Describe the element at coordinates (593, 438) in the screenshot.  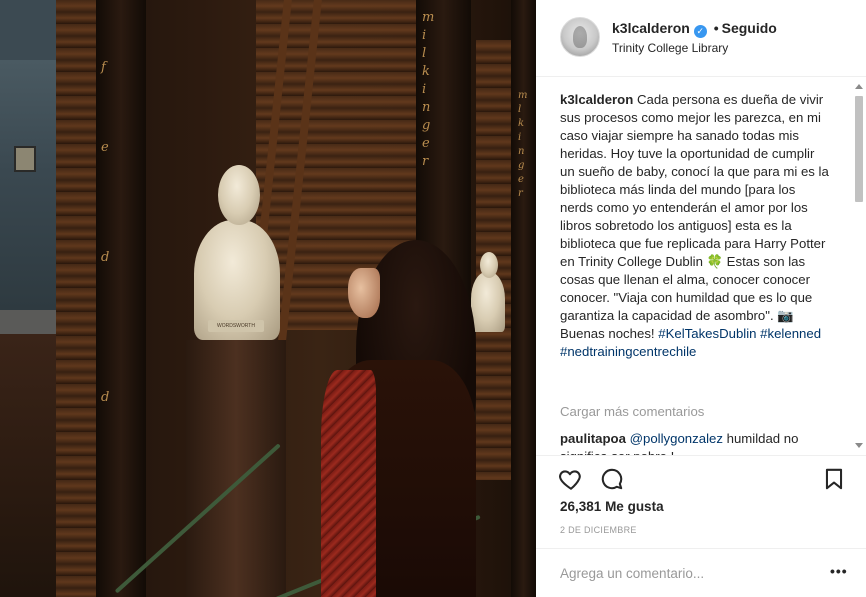
I see `comment-username: paulitapoa` at that location.